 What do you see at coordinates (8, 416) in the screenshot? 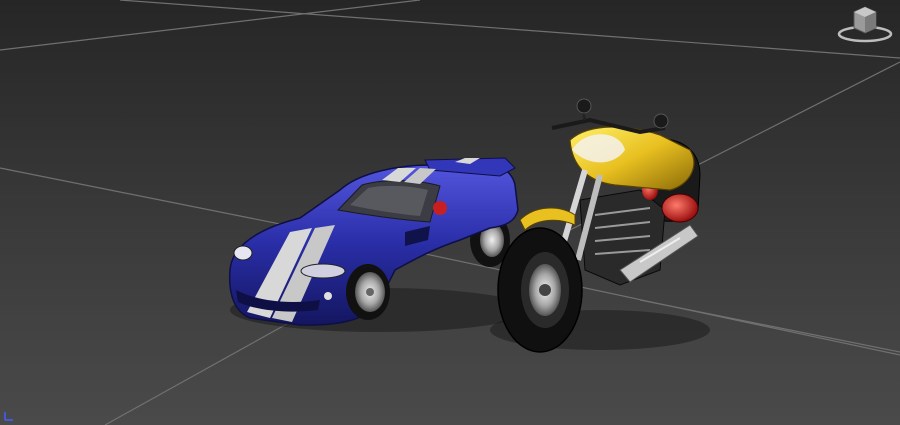
I see `axis-tripod-icon` at bounding box center [8, 416].